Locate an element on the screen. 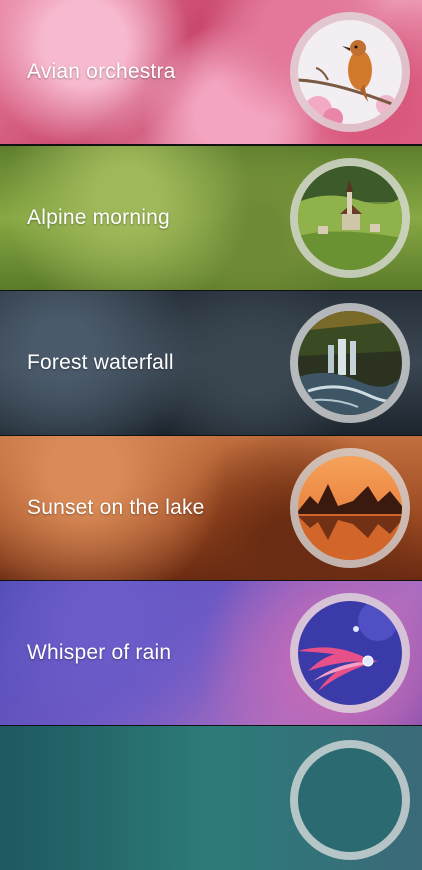 This screenshot has width=422, height=870. sound-item-label: Forest waterfall is located at coordinates (100, 362).